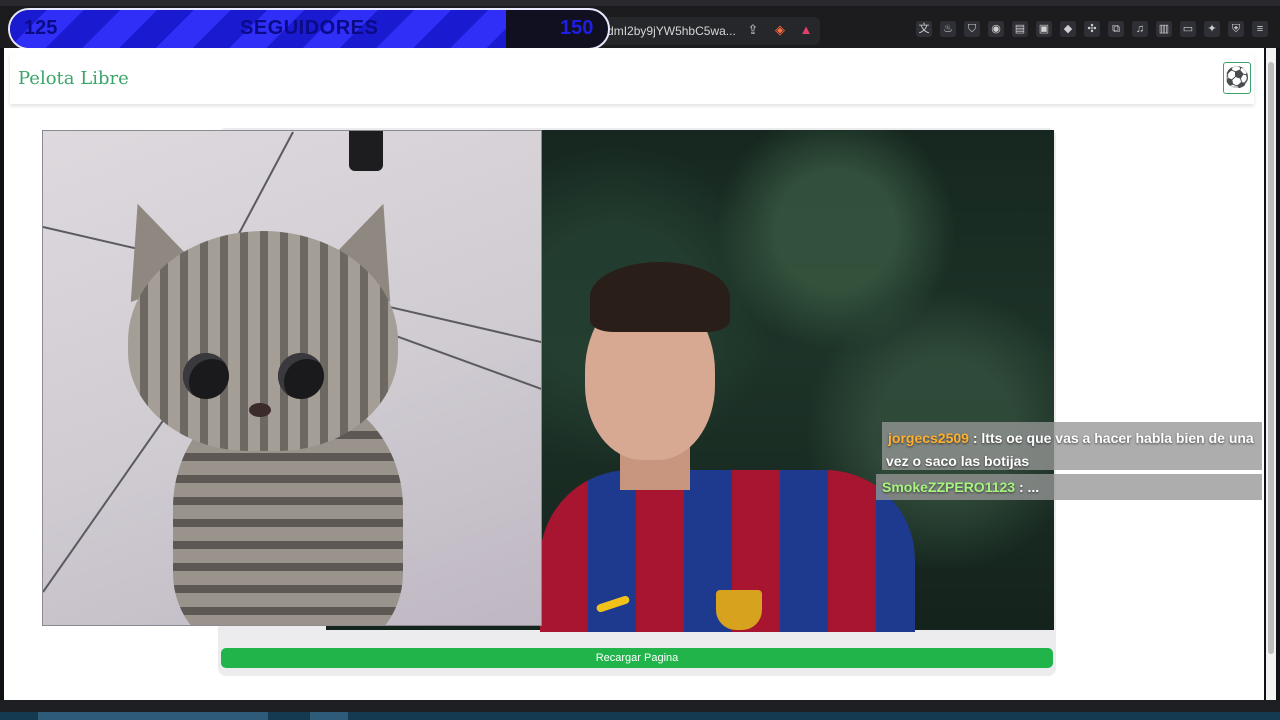  I want to click on shield-icon: ⛉, so click(972, 29).